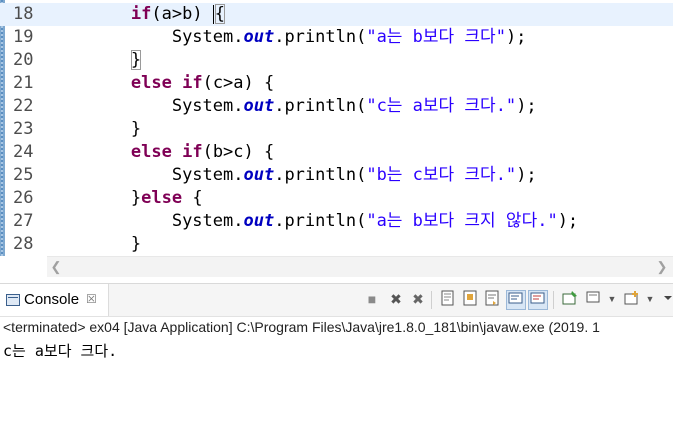 The height and width of the screenshot is (425, 673). Describe the element at coordinates (23, 244) in the screenshot. I see `line-number: 28` at that location.